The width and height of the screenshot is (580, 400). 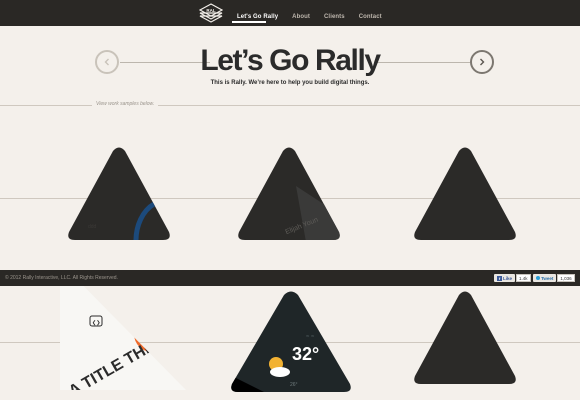 What do you see at coordinates (119, 194) in the screenshot?
I see `work-sample-1-triangle: ddd` at bounding box center [119, 194].